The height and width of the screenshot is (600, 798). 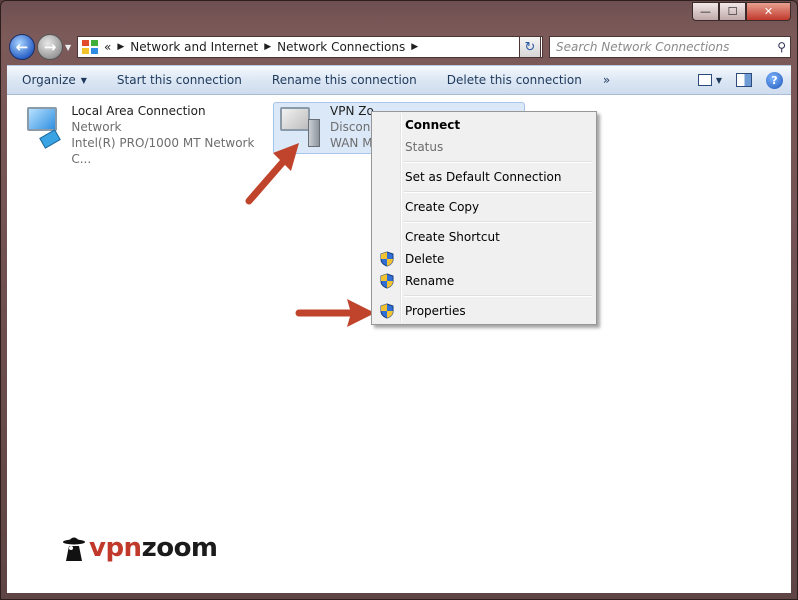 I want to click on network-adapter-icon, so click(x=44, y=127).